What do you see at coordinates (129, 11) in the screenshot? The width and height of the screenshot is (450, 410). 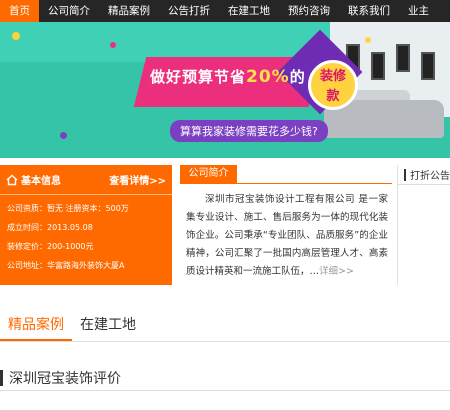 I see `nav-item-featured-cases: 精品案例` at bounding box center [129, 11].